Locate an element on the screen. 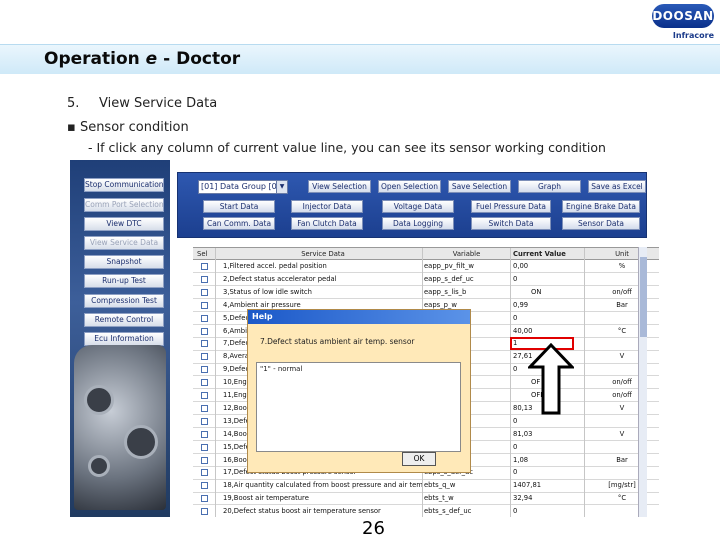  cell-name: 4,Ambient air pressure is located at coordinates (262, 304).